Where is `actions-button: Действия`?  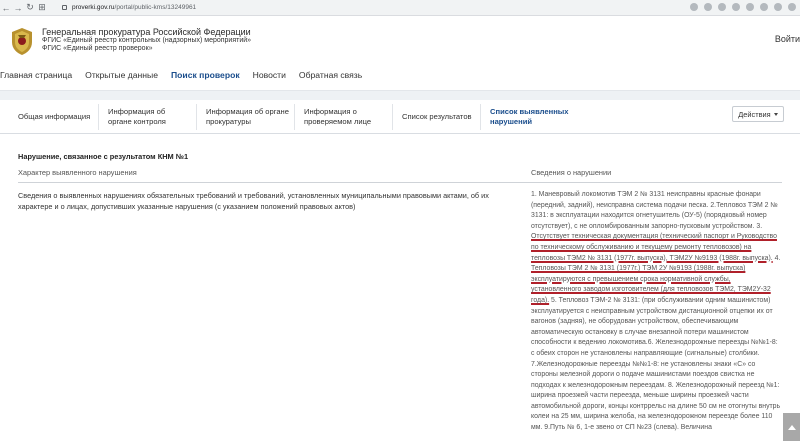 actions-button: Действия is located at coordinates (758, 114).